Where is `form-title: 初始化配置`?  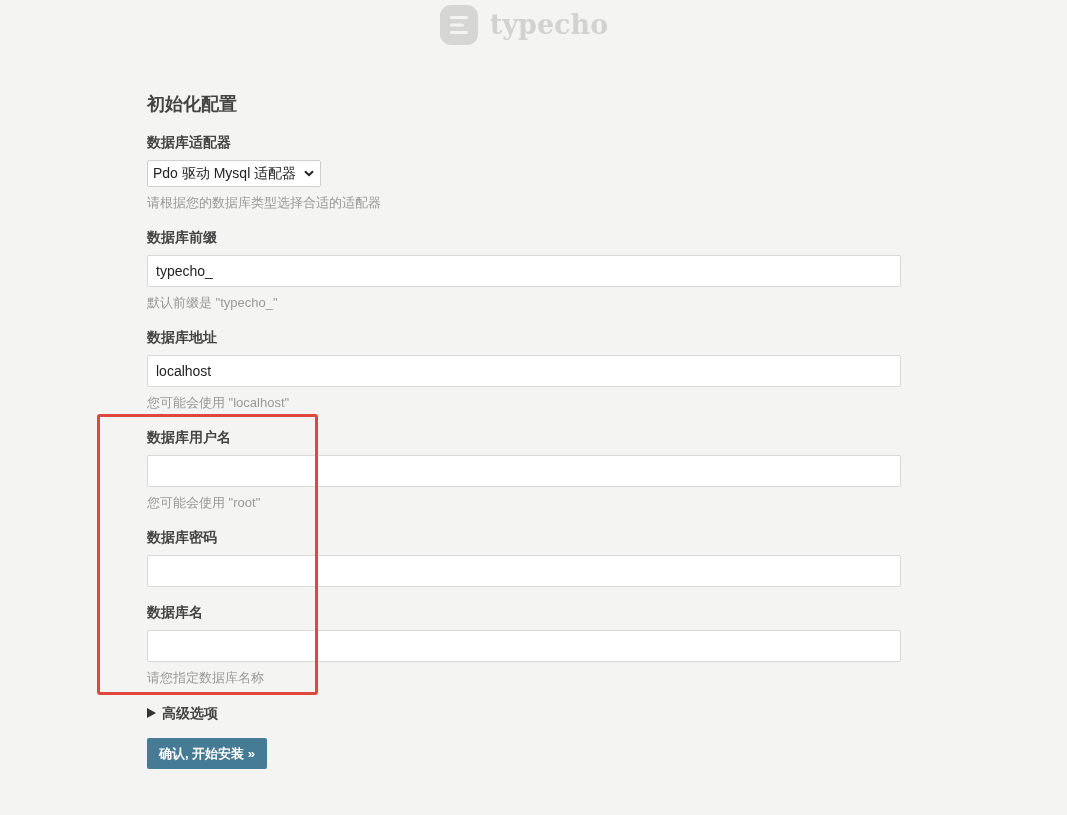 form-title: 初始化配置 is located at coordinates (192, 104).